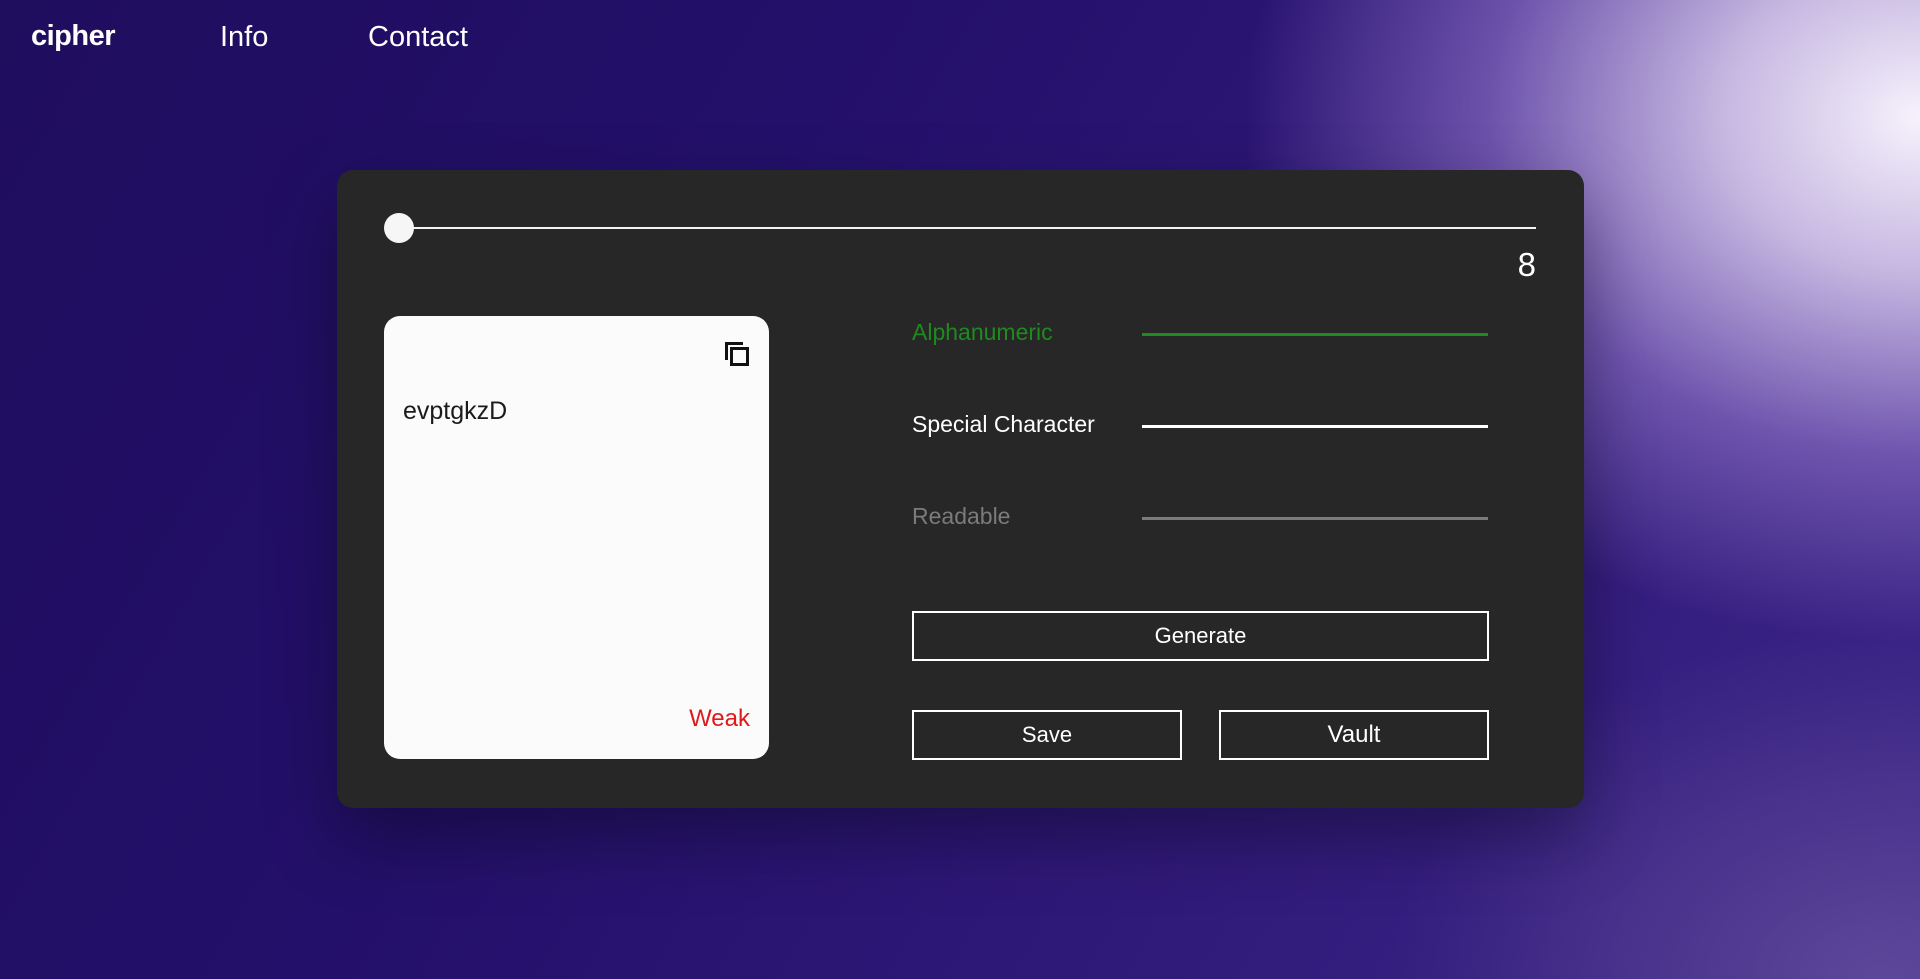 The image size is (1920, 979). What do you see at coordinates (719, 718) in the screenshot?
I see `strength-indicator: Weak` at bounding box center [719, 718].